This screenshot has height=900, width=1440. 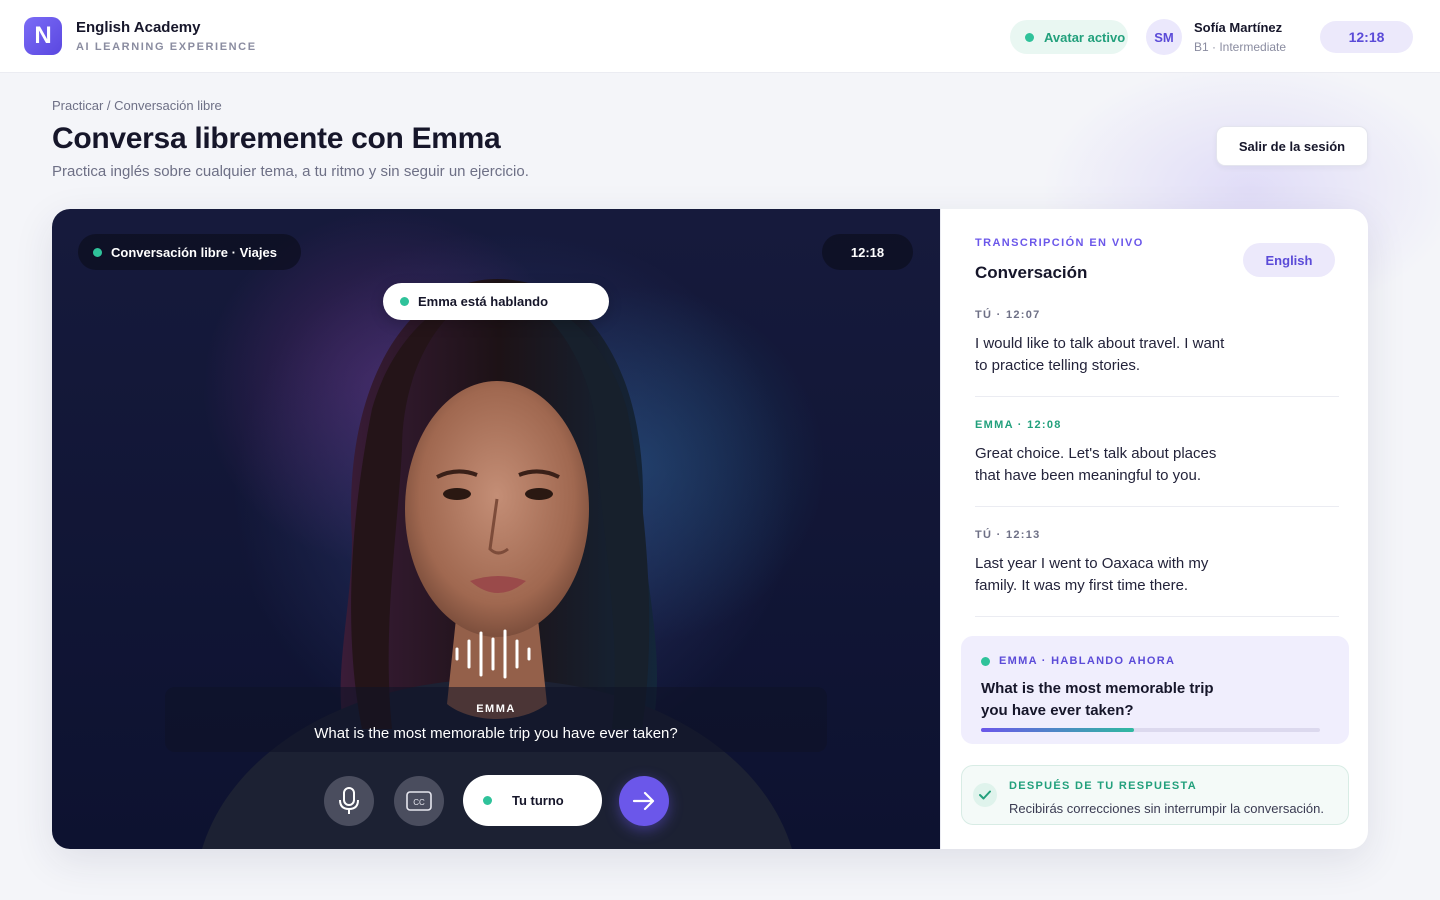 I want to click on speaking-now-meta: EMMA · HABLANDO AHORA, so click(x=1078, y=661).